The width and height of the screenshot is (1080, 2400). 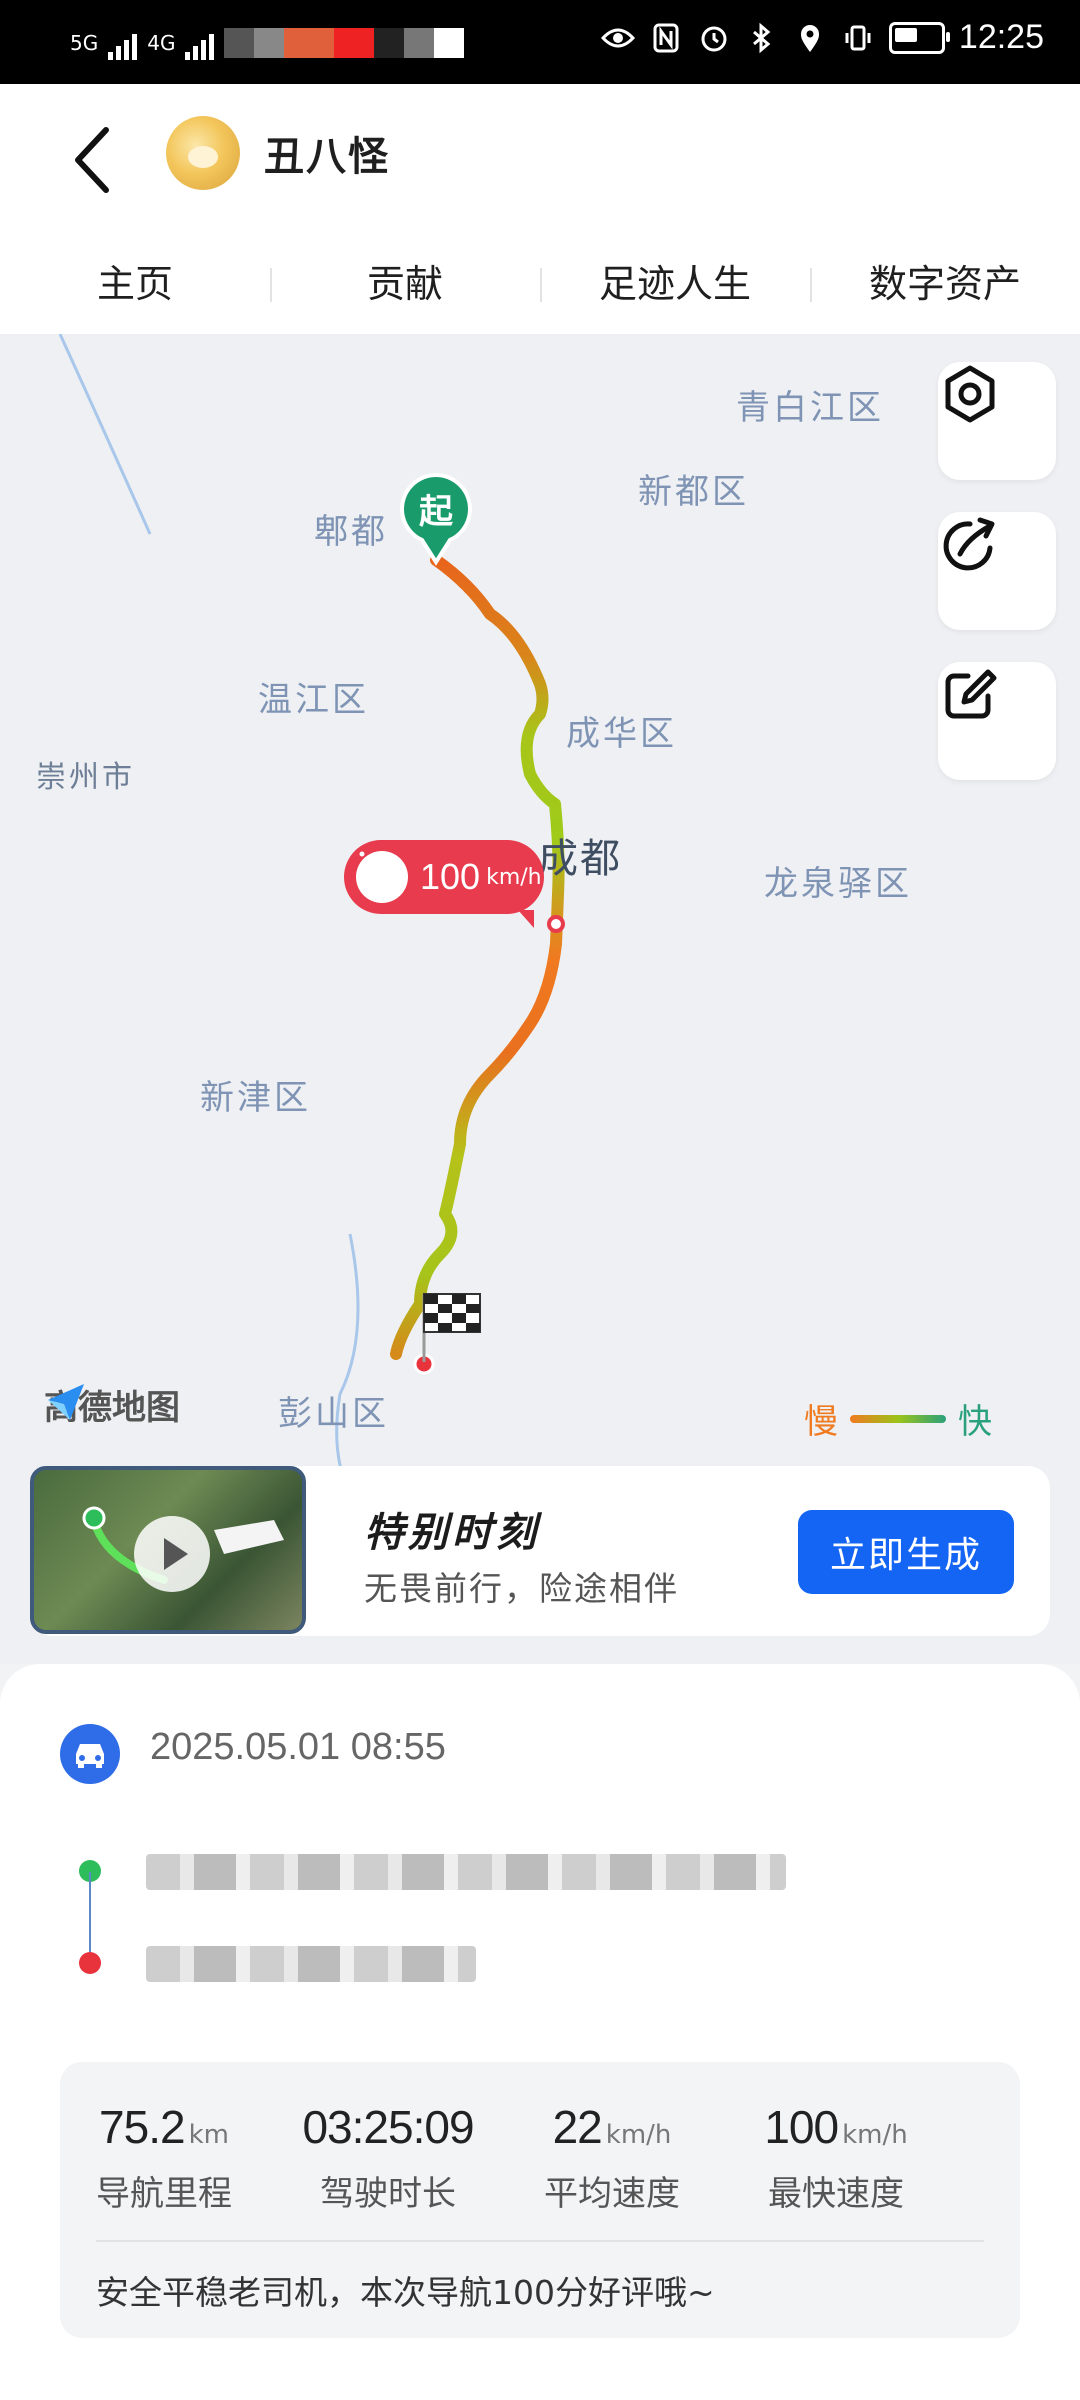 I want to click on speed-legend: 慢 快, so click(x=898, y=1418).